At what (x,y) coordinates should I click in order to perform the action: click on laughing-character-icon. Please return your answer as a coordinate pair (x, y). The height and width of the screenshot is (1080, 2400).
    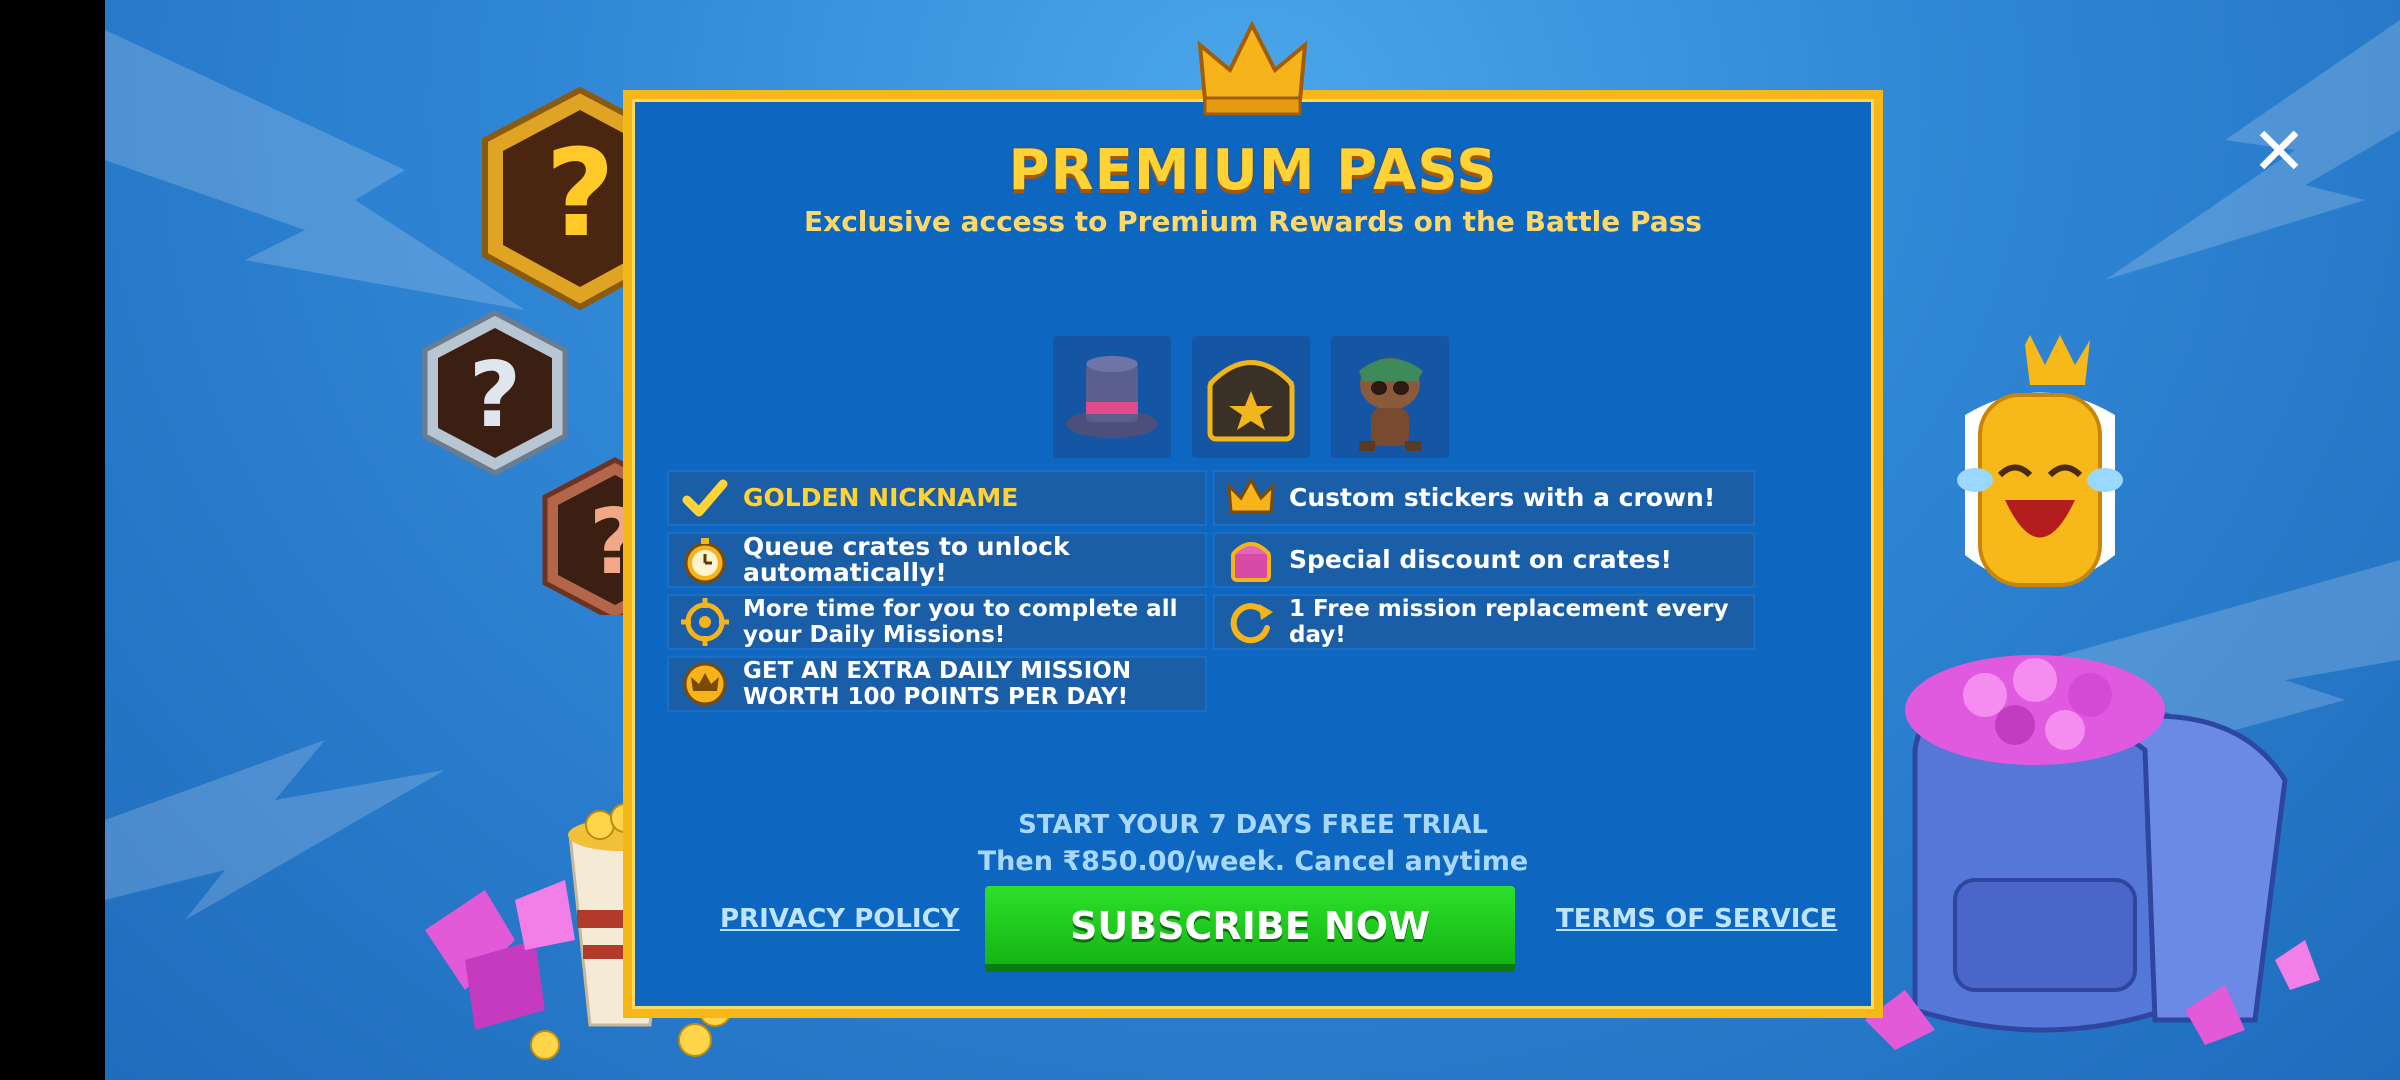
    Looking at the image, I should click on (2040, 461).